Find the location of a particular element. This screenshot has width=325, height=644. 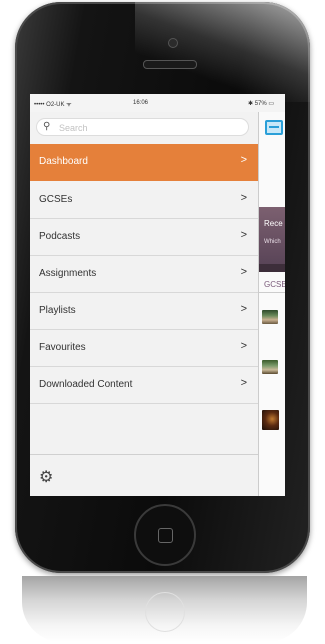

menu-toggle-icon is located at coordinates (274, 127).